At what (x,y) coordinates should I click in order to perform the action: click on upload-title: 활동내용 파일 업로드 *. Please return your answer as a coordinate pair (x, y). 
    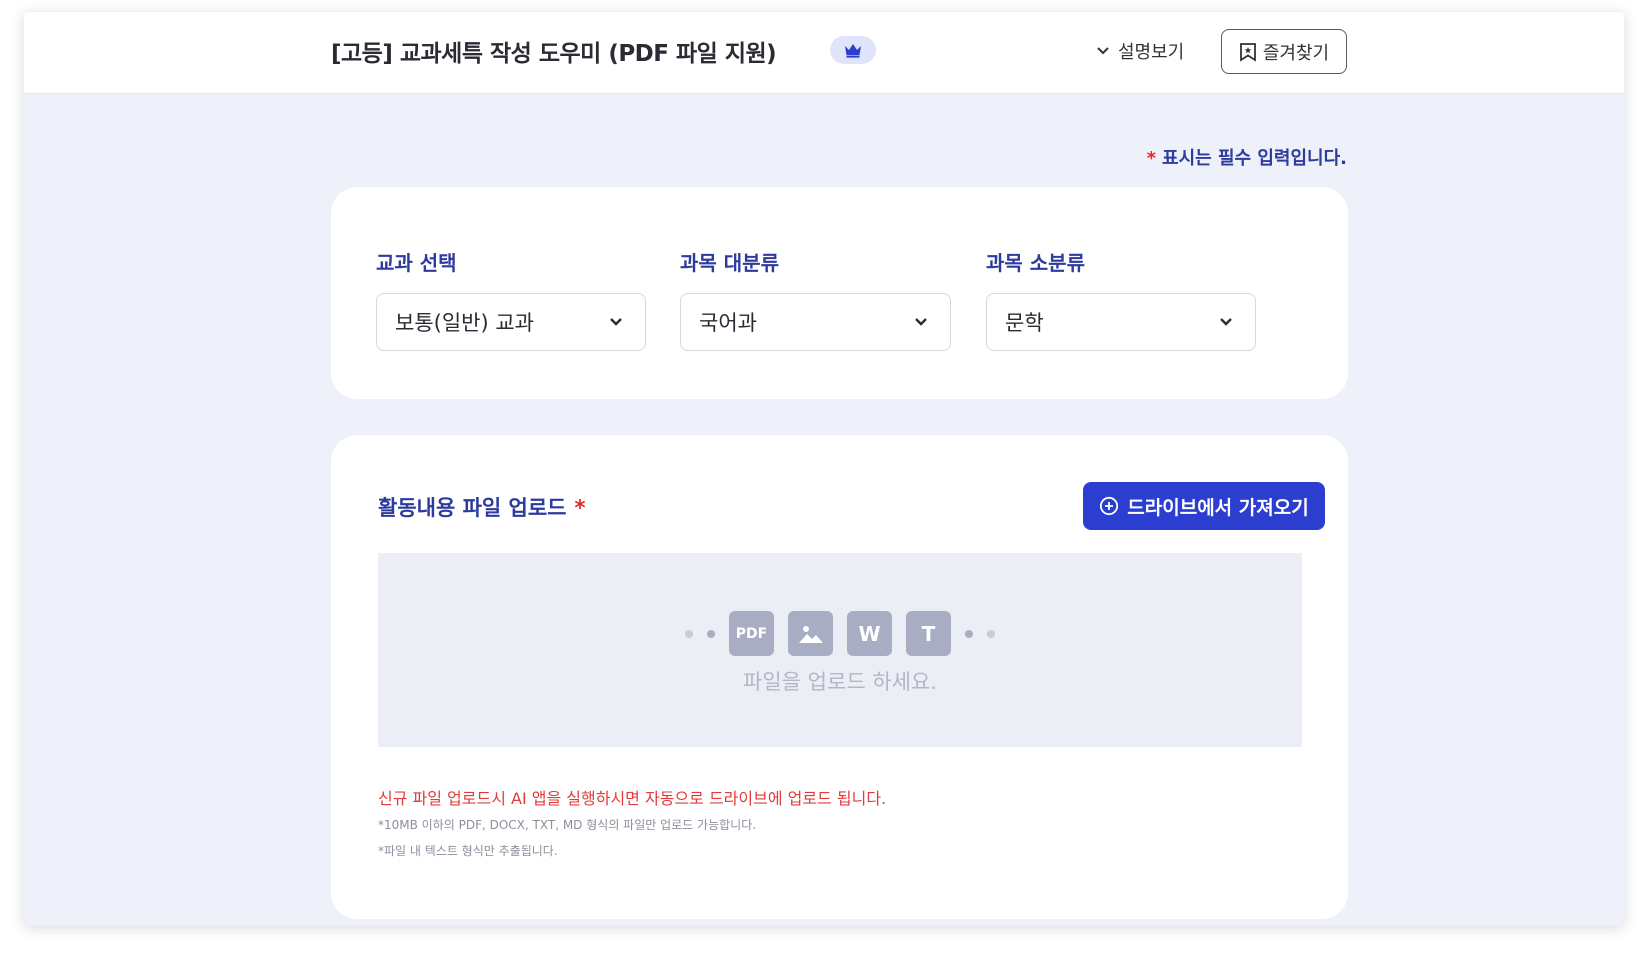
    Looking at the image, I should click on (482, 507).